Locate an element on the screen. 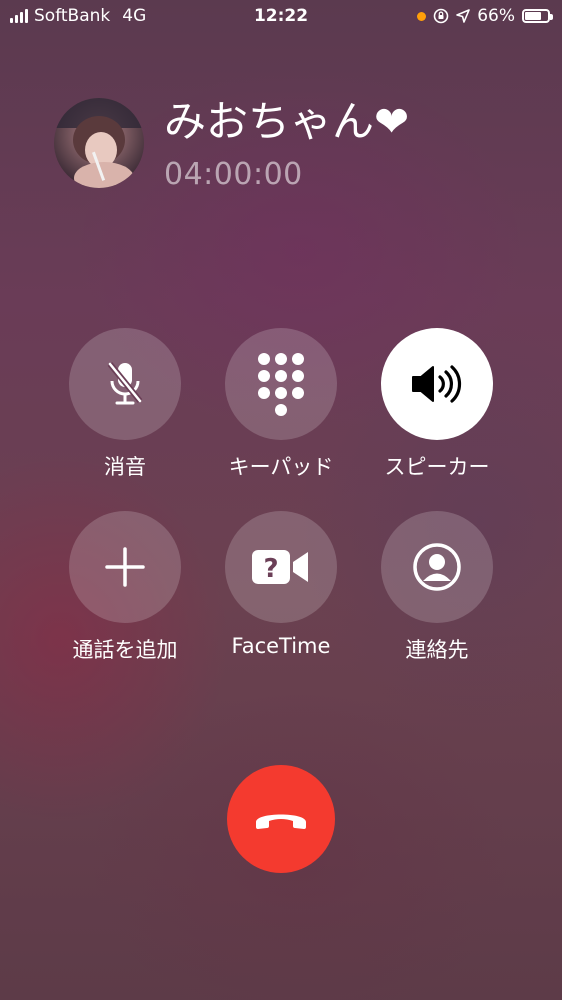  speaker-icon is located at coordinates (437, 384).